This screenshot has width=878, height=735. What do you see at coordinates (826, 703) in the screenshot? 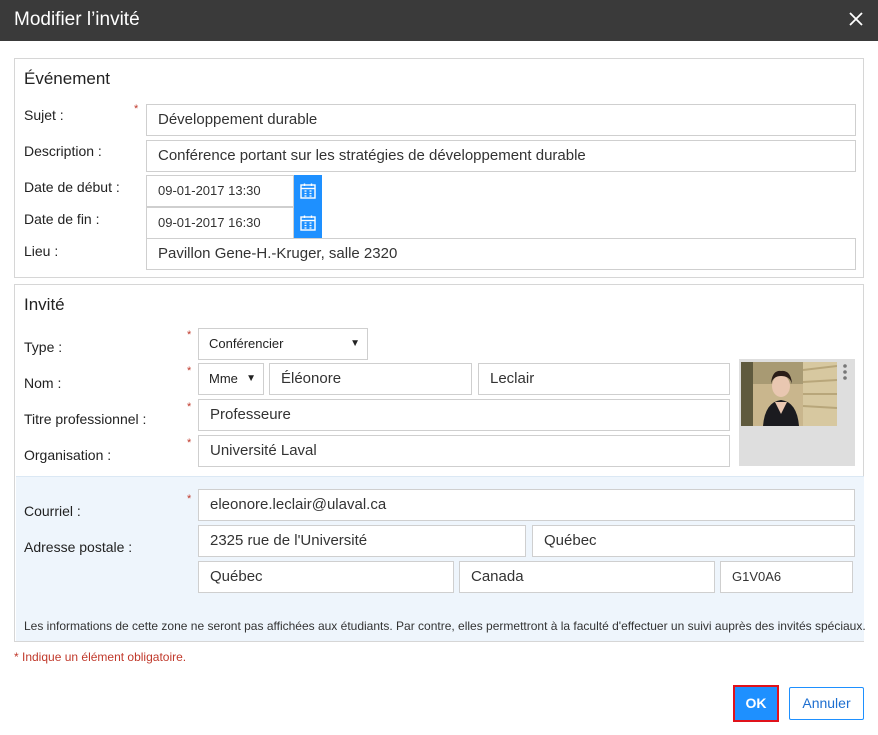
I see `cancel-button: Annuler` at bounding box center [826, 703].